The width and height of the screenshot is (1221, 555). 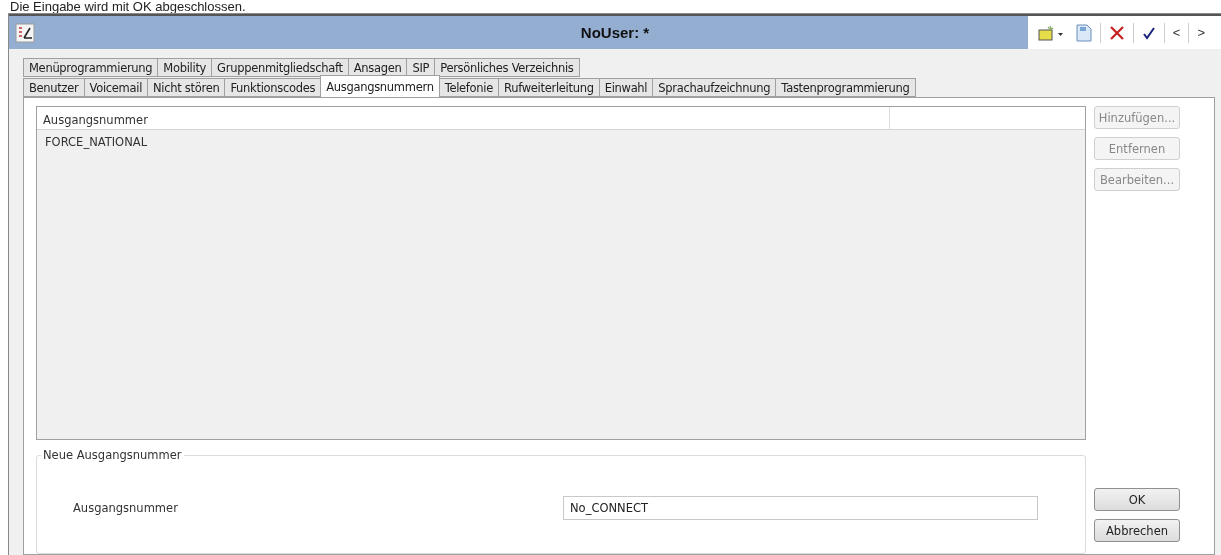 I want to click on input-field: No_CONNECT, so click(x=800, y=507).